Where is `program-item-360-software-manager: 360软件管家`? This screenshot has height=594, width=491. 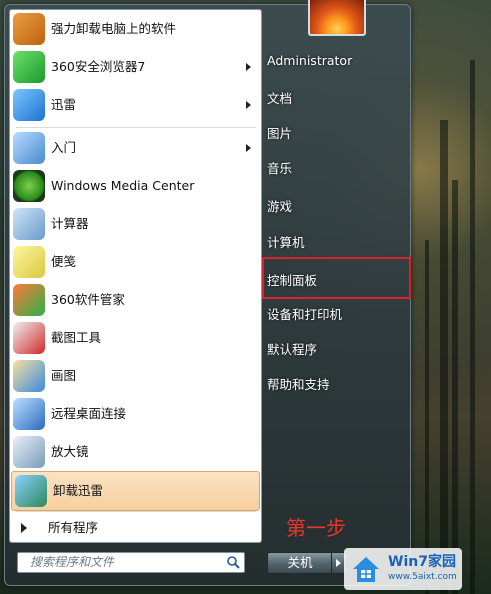 program-item-360-software-manager: 360软件管家 is located at coordinates (135, 300).